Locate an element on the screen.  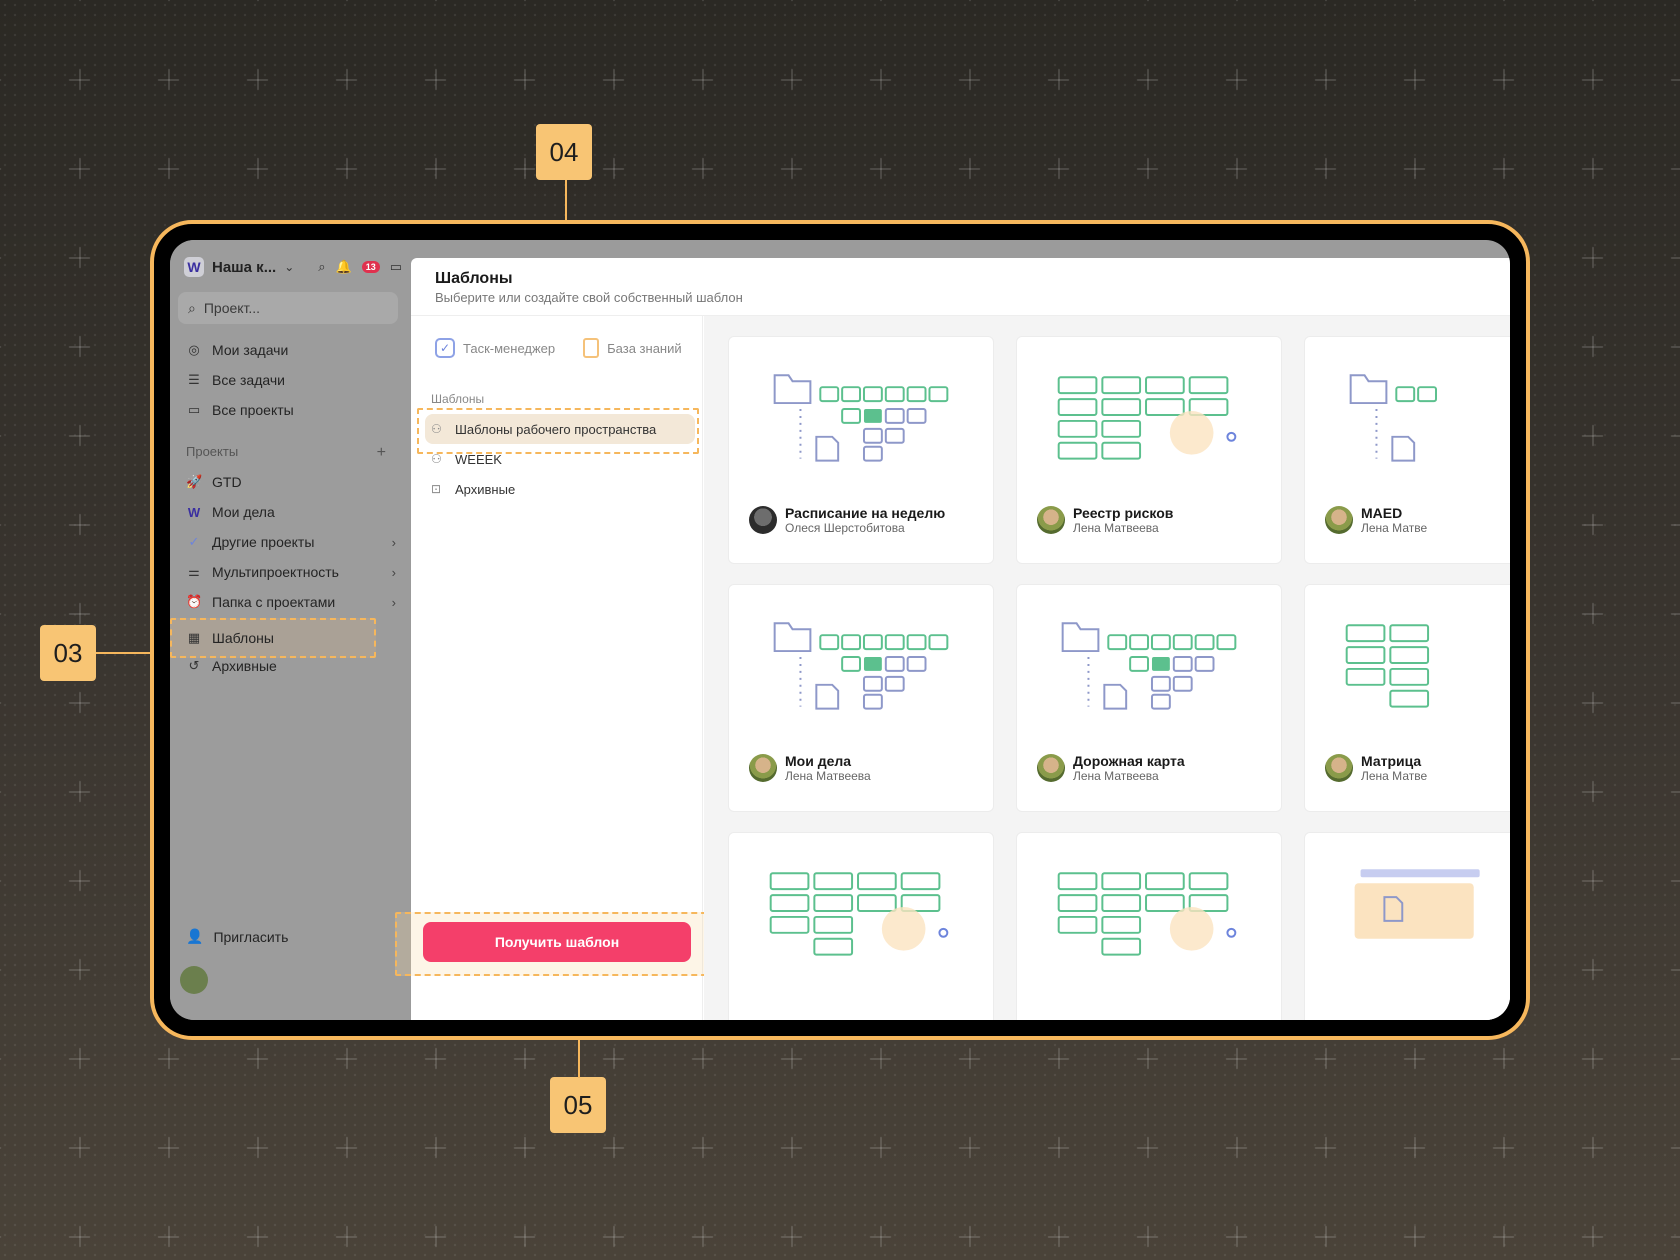
project-gtd: 🚀 GTD is located at coordinates (291, 482).